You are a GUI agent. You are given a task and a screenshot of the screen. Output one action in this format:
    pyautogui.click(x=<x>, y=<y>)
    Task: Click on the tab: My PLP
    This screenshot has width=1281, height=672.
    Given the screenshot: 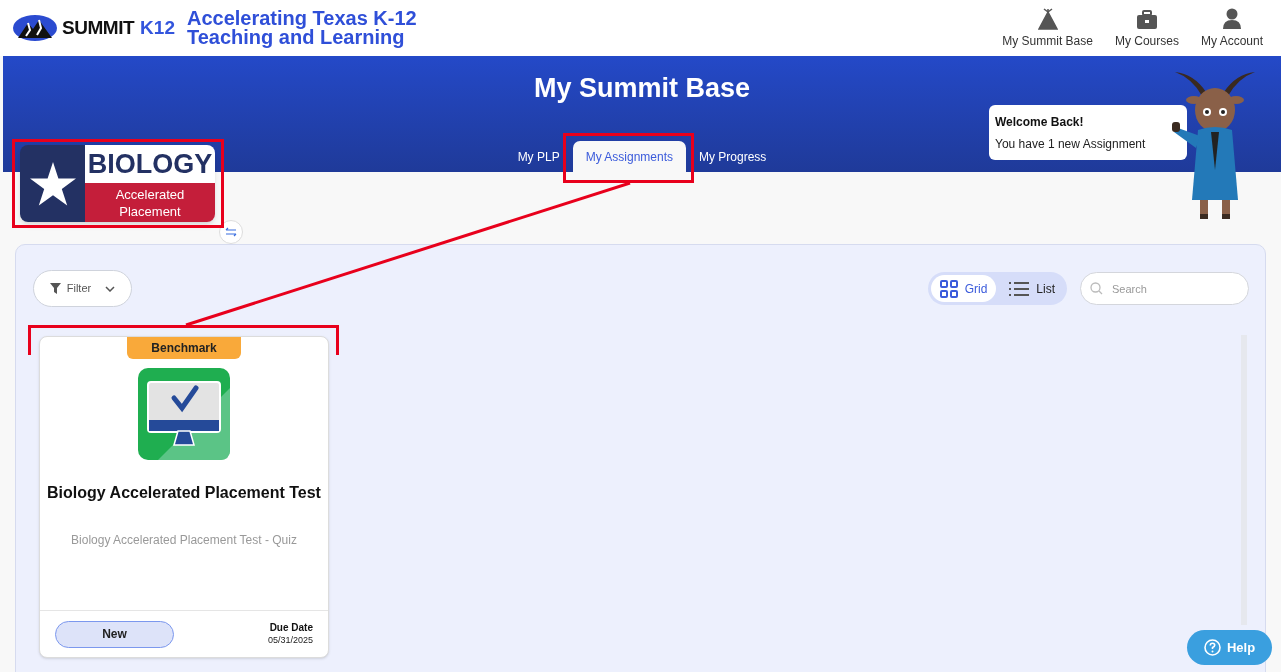 What is the action you would take?
    pyautogui.click(x=538, y=156)
    